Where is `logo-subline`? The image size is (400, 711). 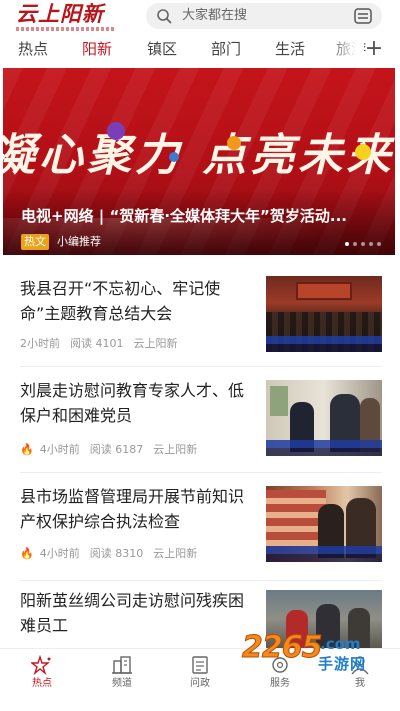 logo-subline is located at coordinates (65, 29).